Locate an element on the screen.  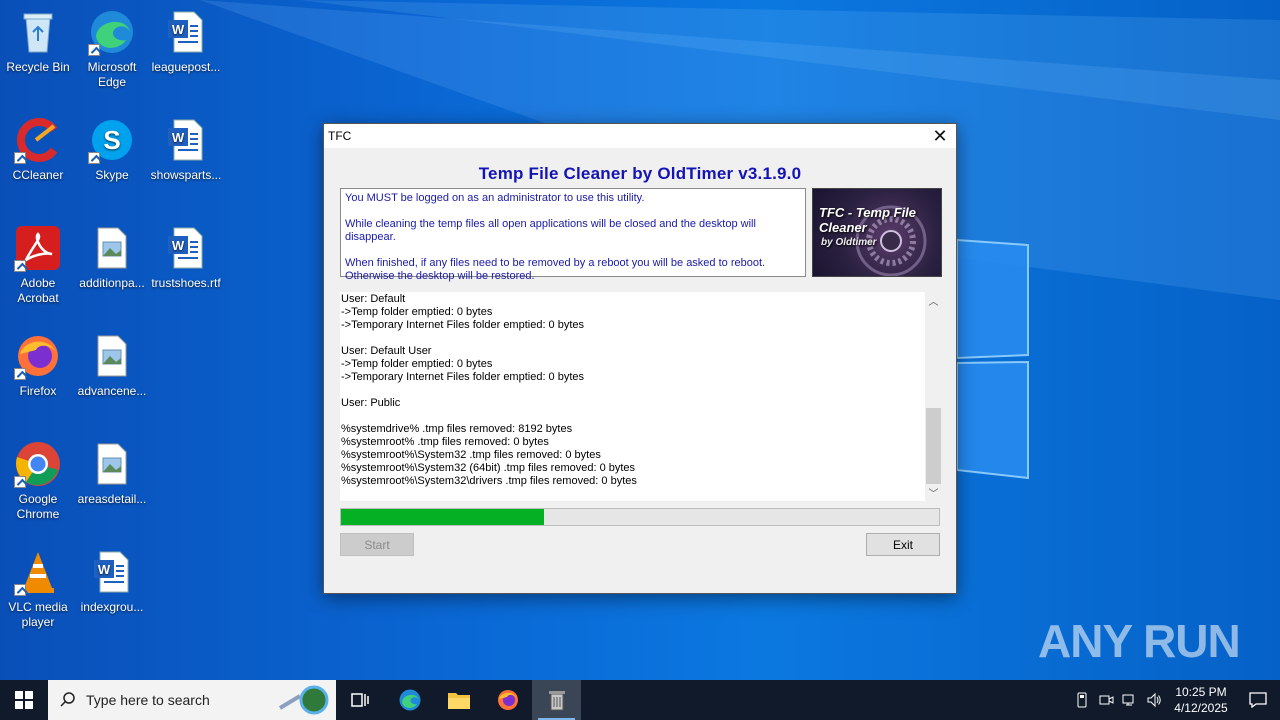
taskbar-edge is located at coordinates (409, 700).